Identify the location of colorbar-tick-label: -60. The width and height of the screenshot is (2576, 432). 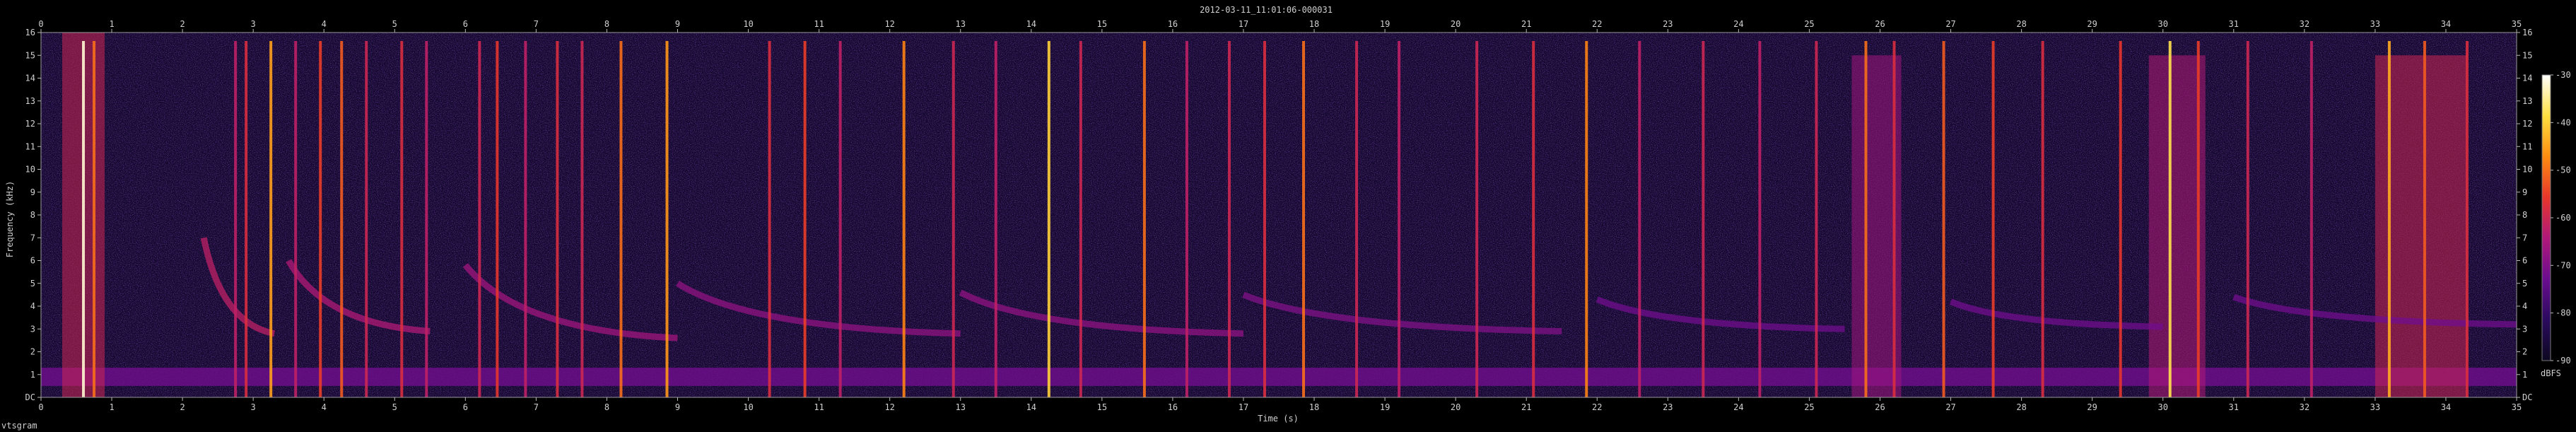
(2563, 218).